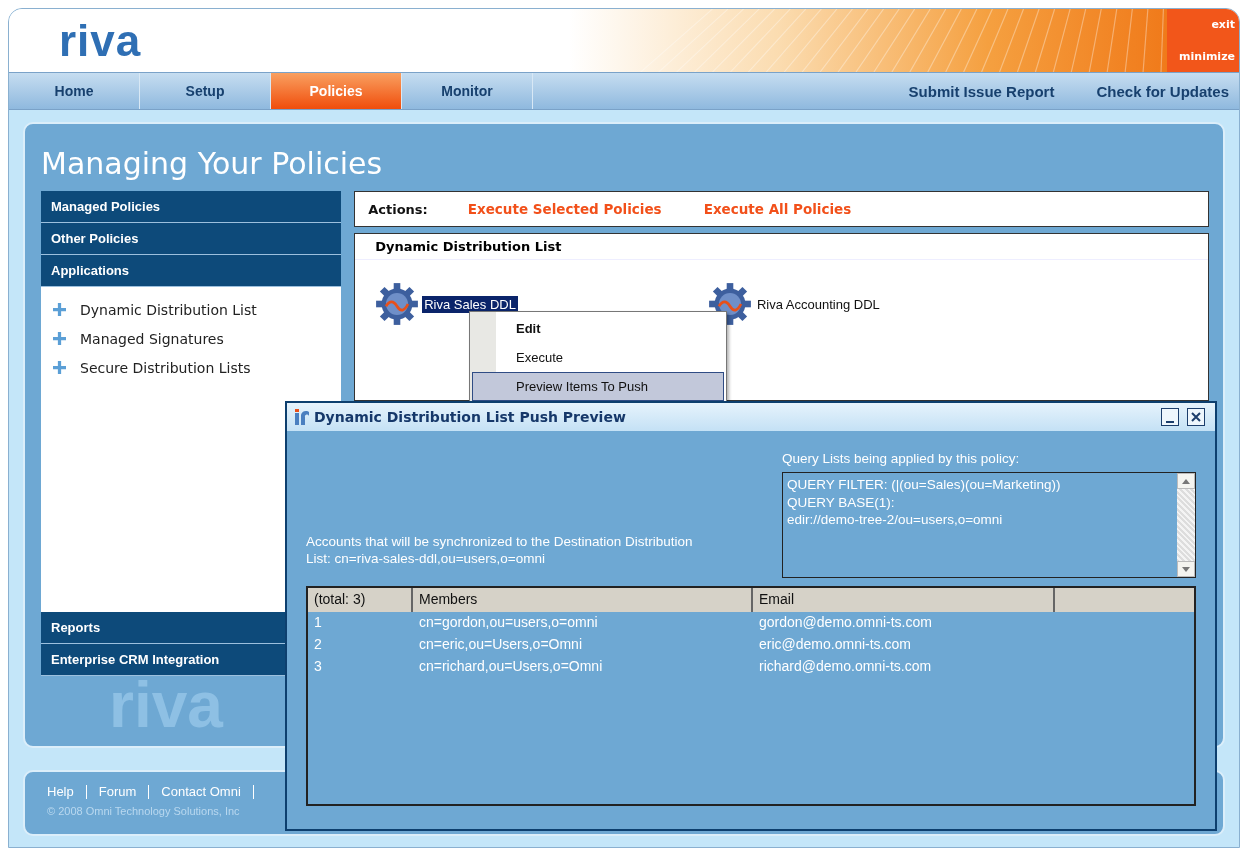  Describe the element at coordinates (904, 600) in the screenshot. I see `column-header: Email` at that location.